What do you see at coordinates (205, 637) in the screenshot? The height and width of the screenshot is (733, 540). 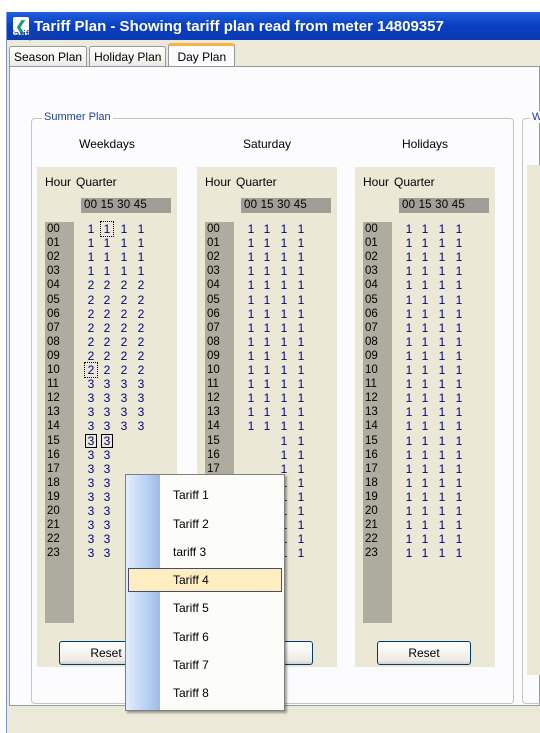 I see `menu-item-tariff-6: Tariff 6` at bounding box center [205, 637].